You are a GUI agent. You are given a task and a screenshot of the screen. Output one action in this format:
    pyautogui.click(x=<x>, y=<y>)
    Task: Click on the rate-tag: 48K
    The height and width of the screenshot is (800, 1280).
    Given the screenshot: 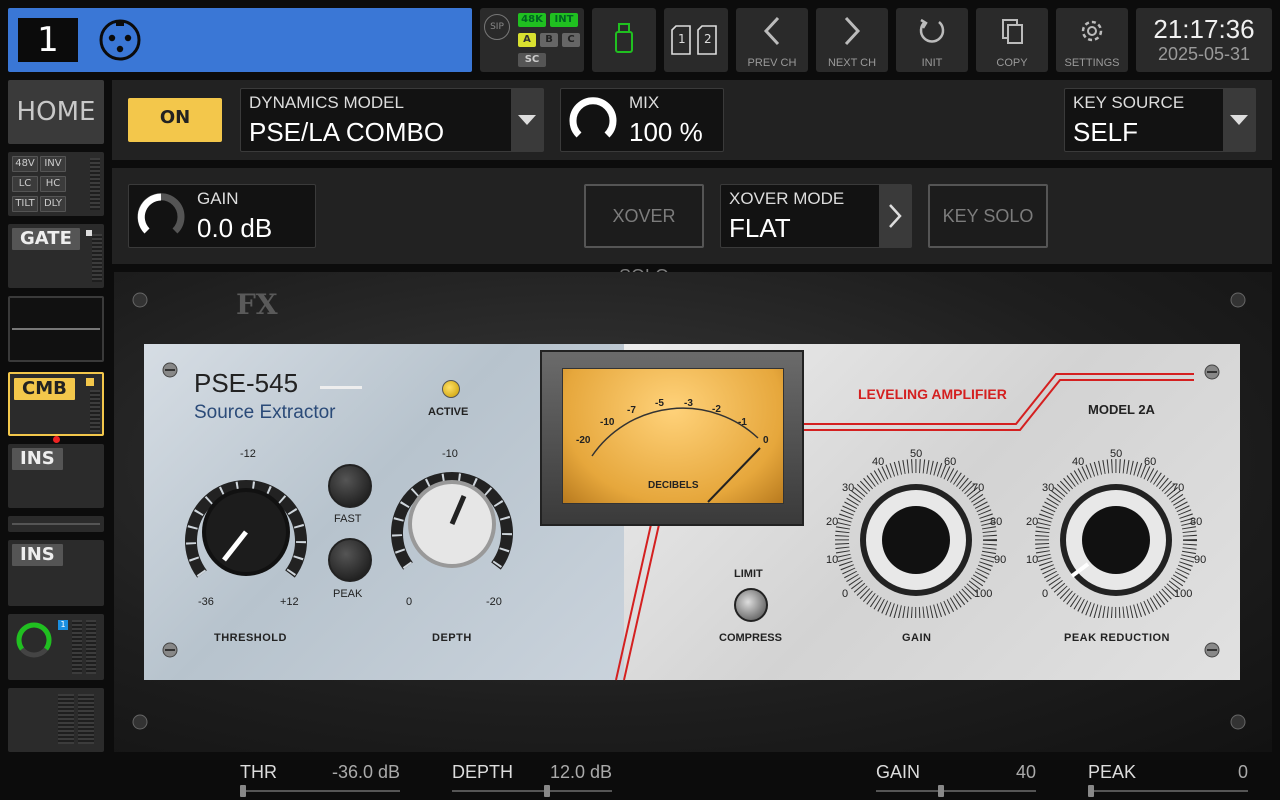 What is the action you would take?
    pyautogui.click(x=532, y=20)
    